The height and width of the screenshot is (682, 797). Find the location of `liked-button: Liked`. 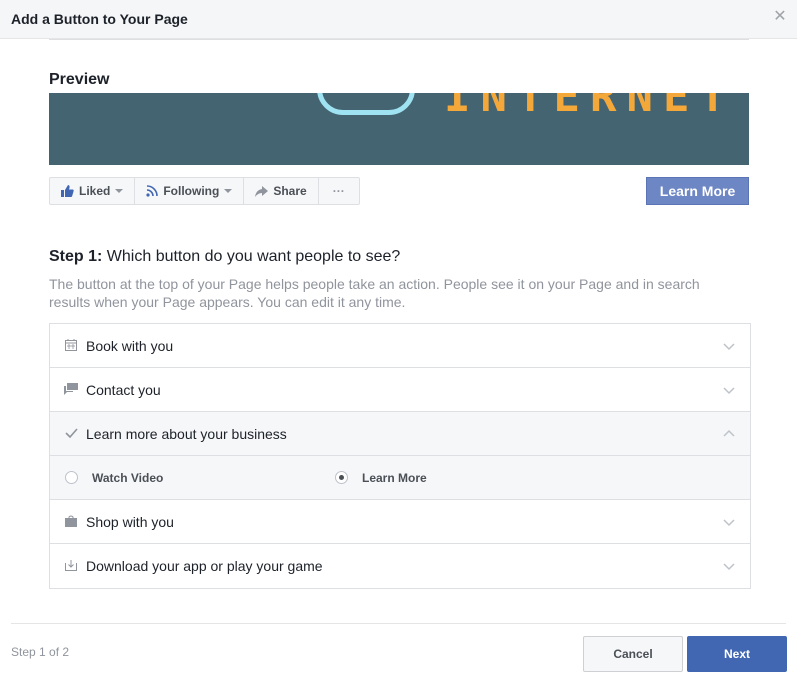

liked-button: Liked is located at coordinates (93, 191).